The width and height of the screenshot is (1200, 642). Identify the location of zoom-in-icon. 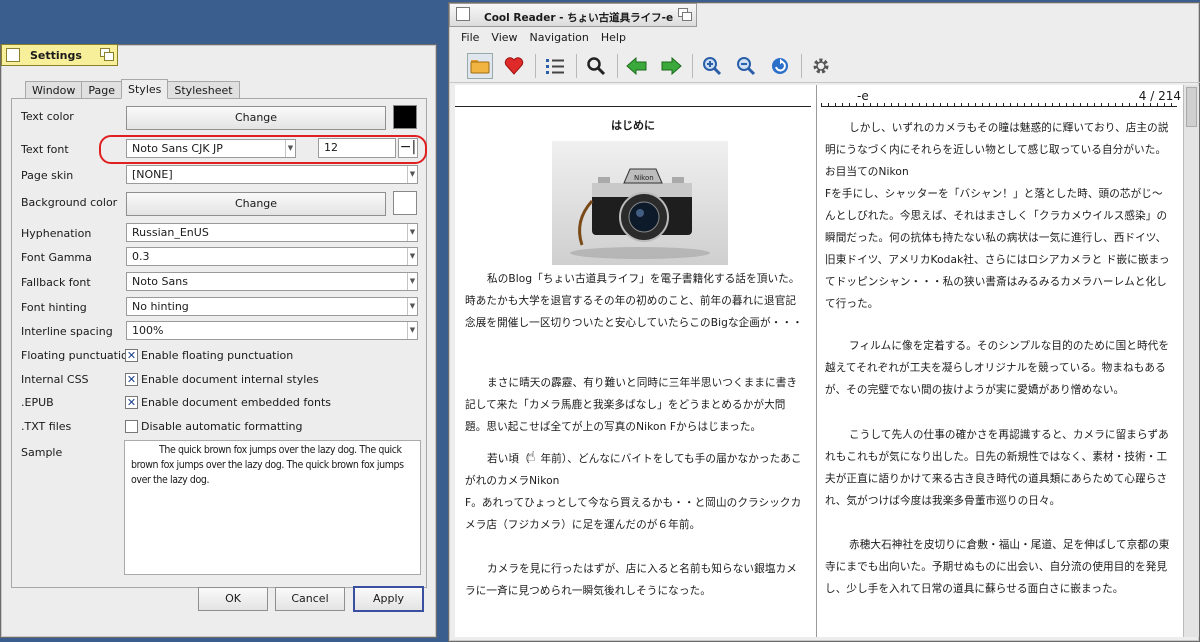
(712, 66).